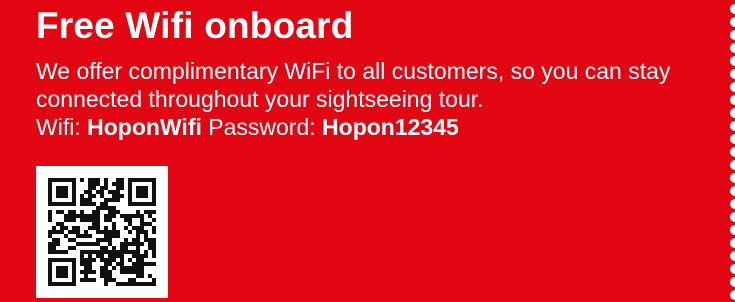  I want to click on qr-code-icon, so click(102, 232).